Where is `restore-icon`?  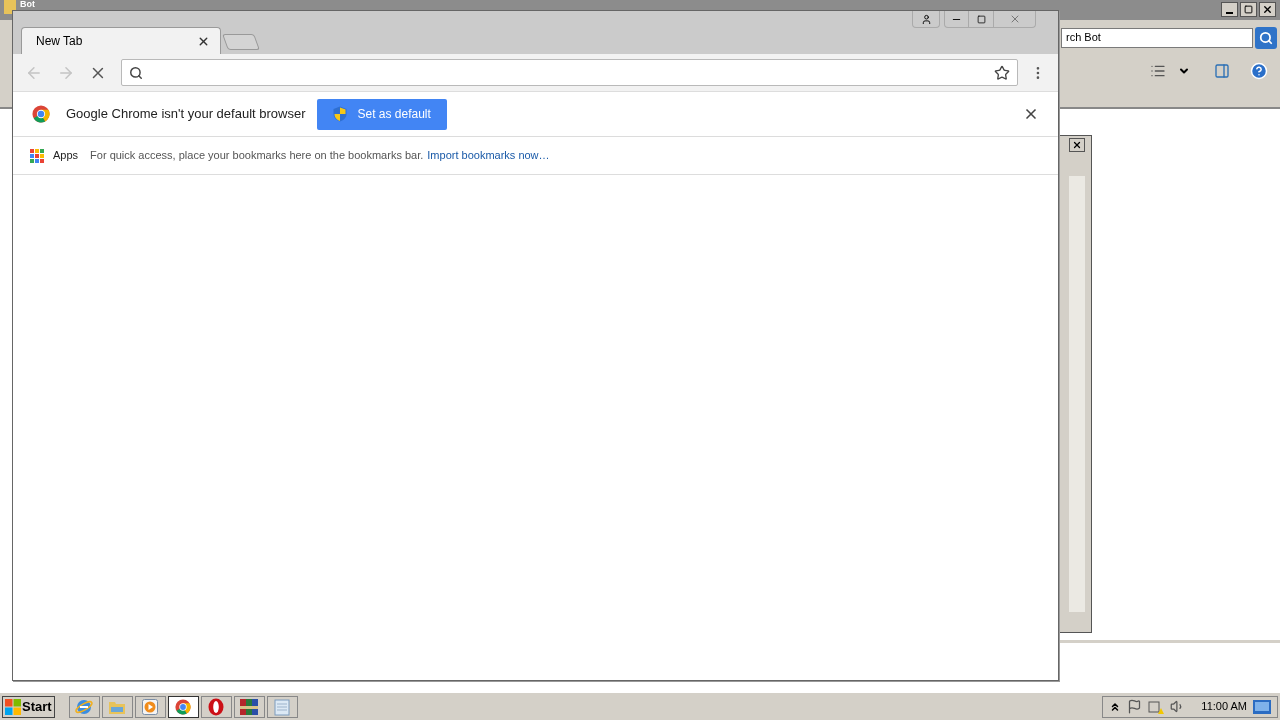
restore-icon is located at coordinates (1248, 9).